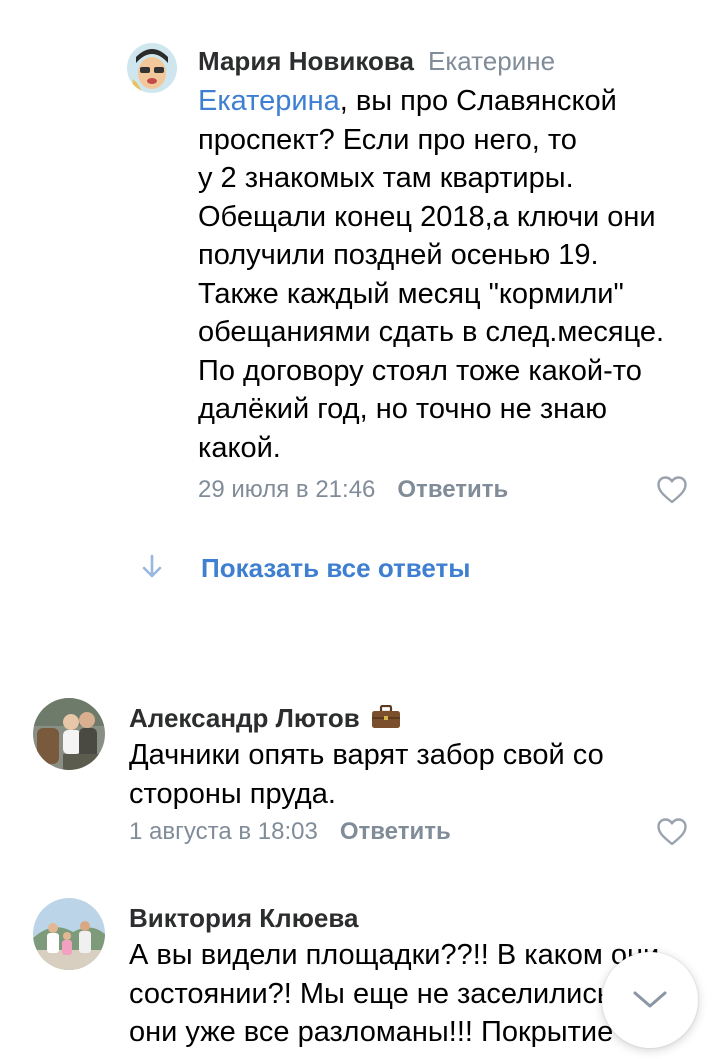  What do you see at coordinates (306, 61) in the screenshot?
I see `comment-author: Мария Новикова` at bounding box center [306, 61].